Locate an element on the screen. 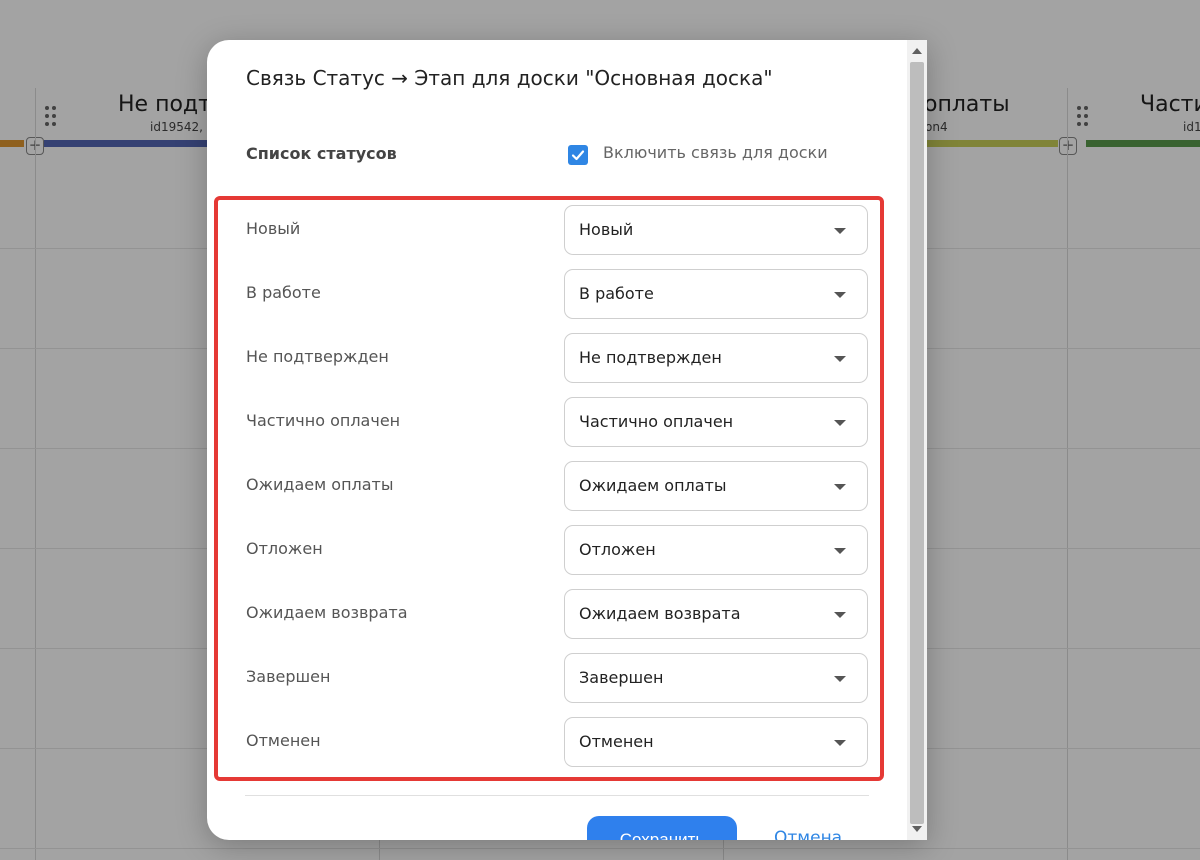  mapping-row: Новый Новый is located at coordinates (549, 230).